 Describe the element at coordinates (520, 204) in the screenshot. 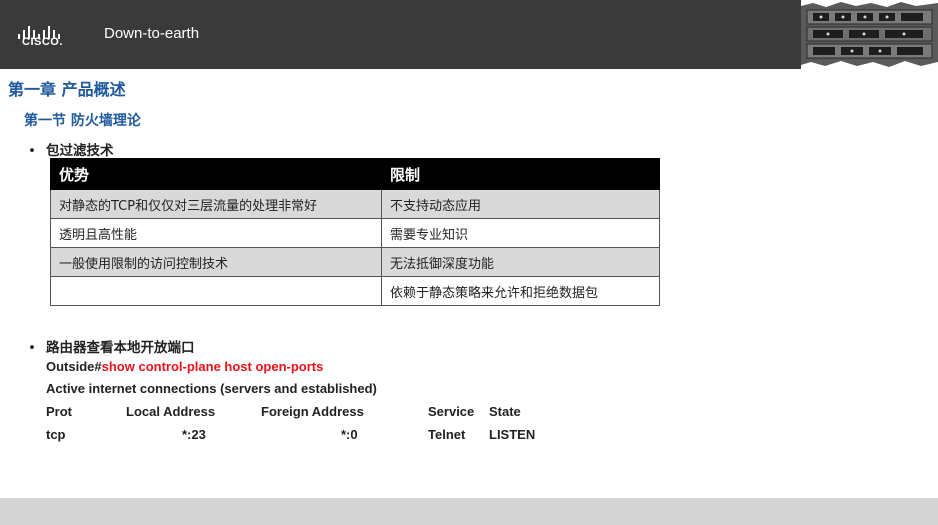

I see `table-cell: 不支持动态应用` at that location.